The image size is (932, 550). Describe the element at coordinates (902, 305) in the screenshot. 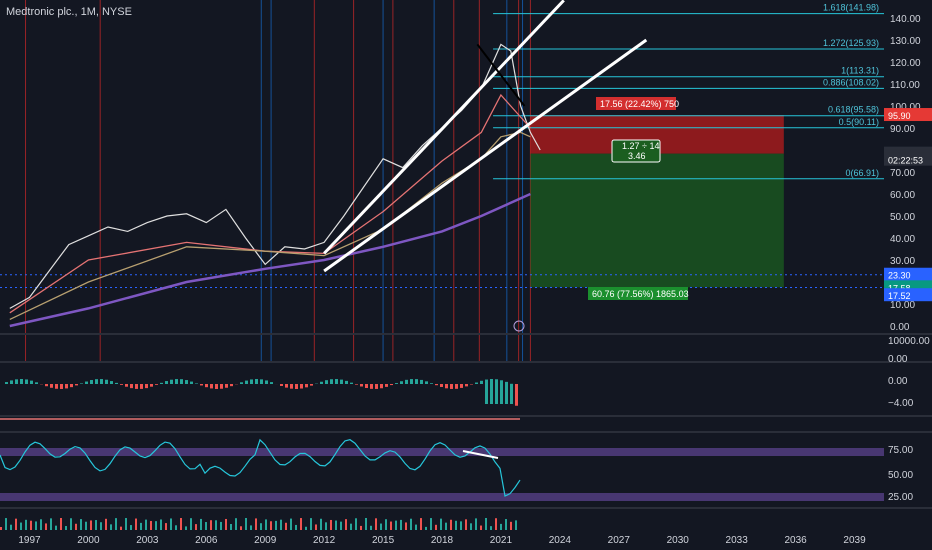

I see `price-tick-label: 10.00` at that location.